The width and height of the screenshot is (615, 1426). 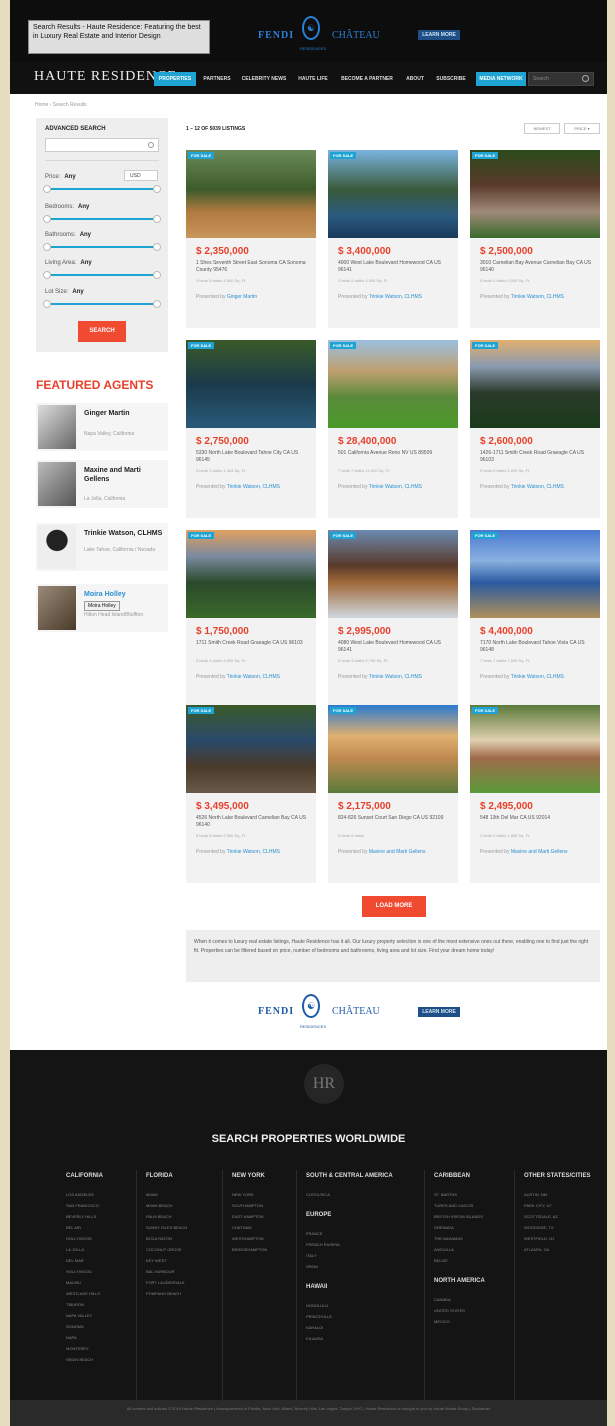 I want to click on footer-link: LA JOLLA, so click(x=84, y=1249).